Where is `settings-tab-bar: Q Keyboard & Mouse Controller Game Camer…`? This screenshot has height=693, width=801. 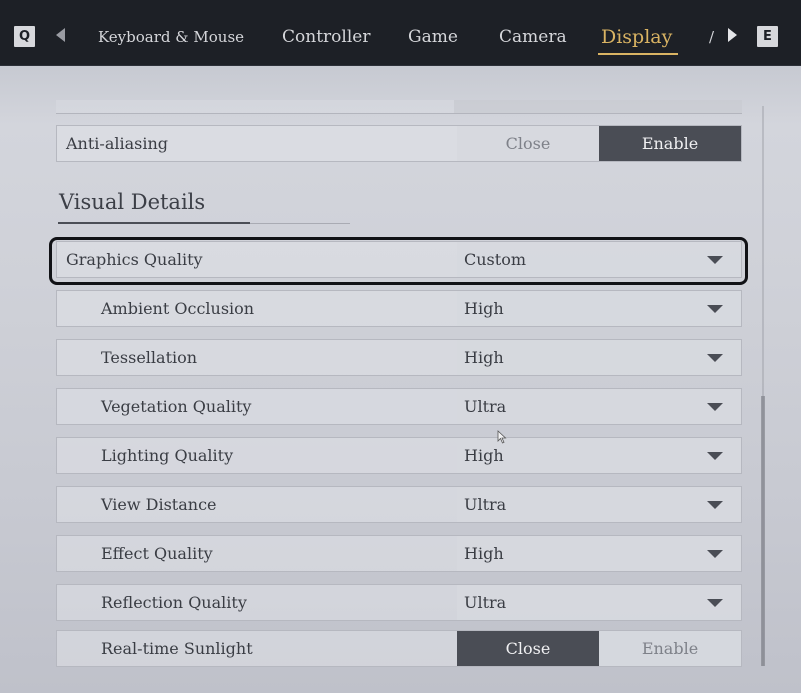
settings-tab-bar: Q Keyboard & Mouse Controller Game Camer… is located at coordinates (400, 33).